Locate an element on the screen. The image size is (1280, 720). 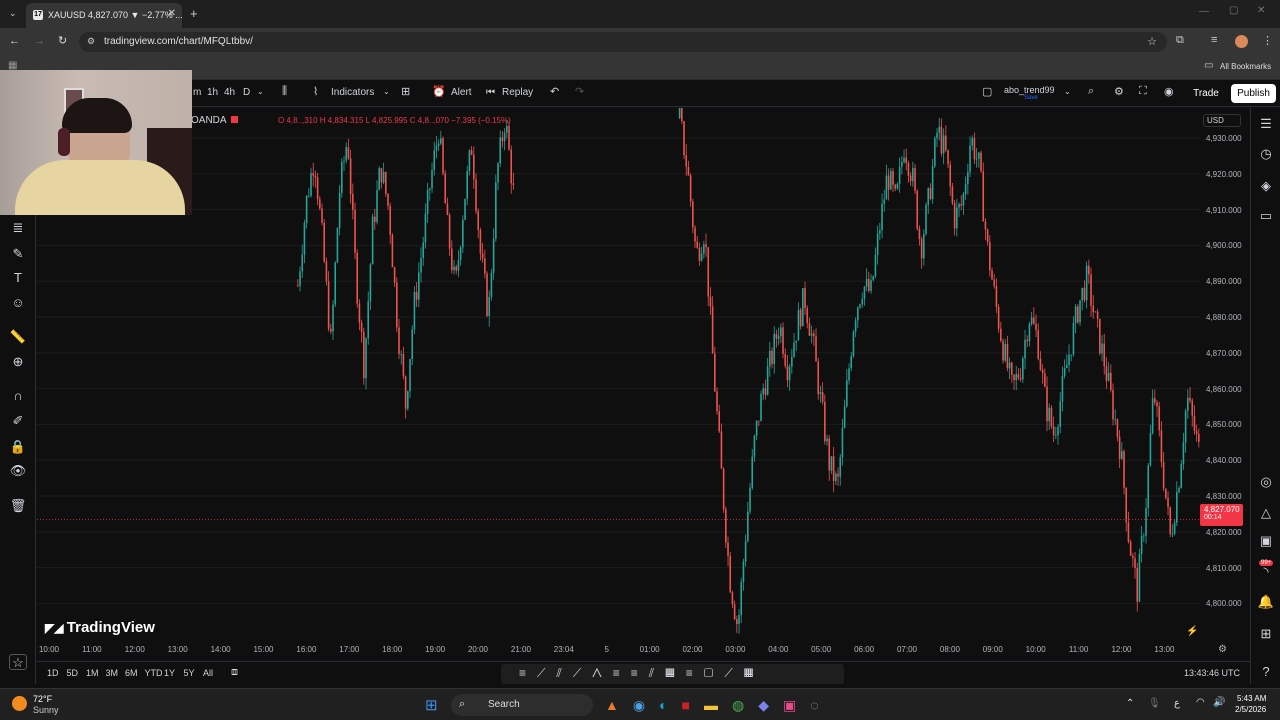
calendar-icon: ▣ is located at coordinates (1266, 541).